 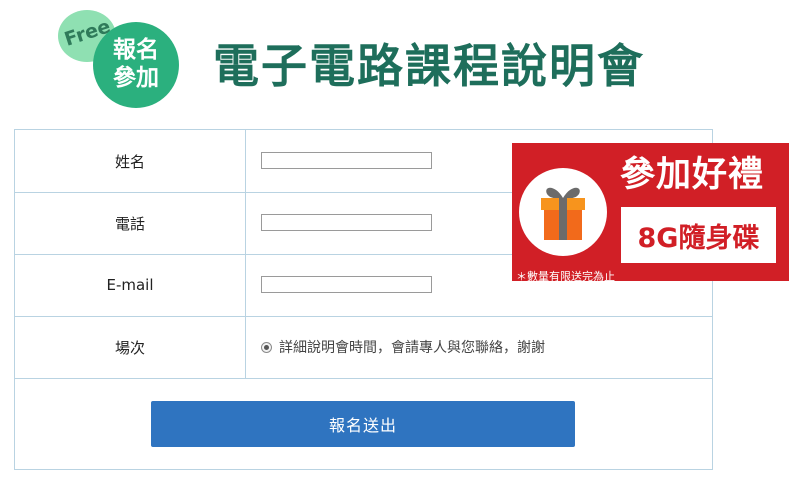 I want to click on register-badge-line1: 報名, so click(x=136, y=50).